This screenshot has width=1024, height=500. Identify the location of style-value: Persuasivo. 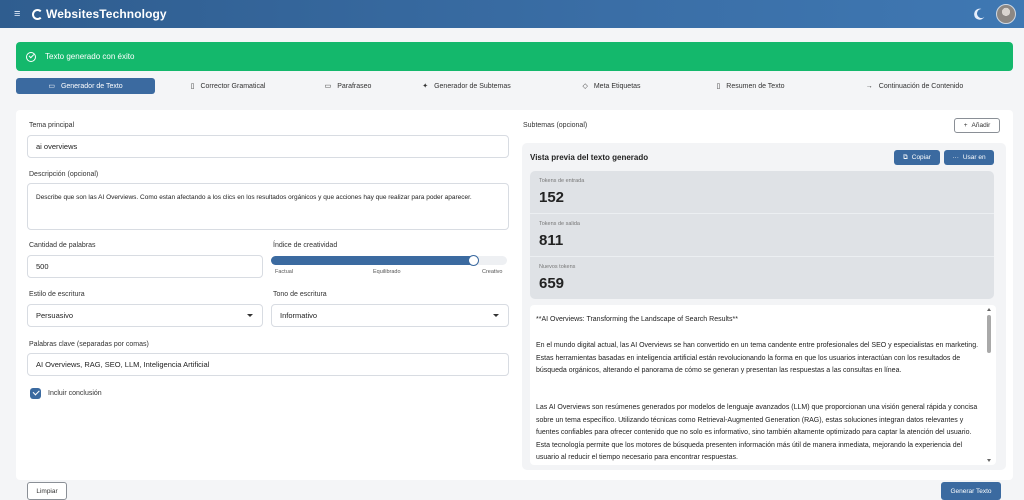
(55, 315).